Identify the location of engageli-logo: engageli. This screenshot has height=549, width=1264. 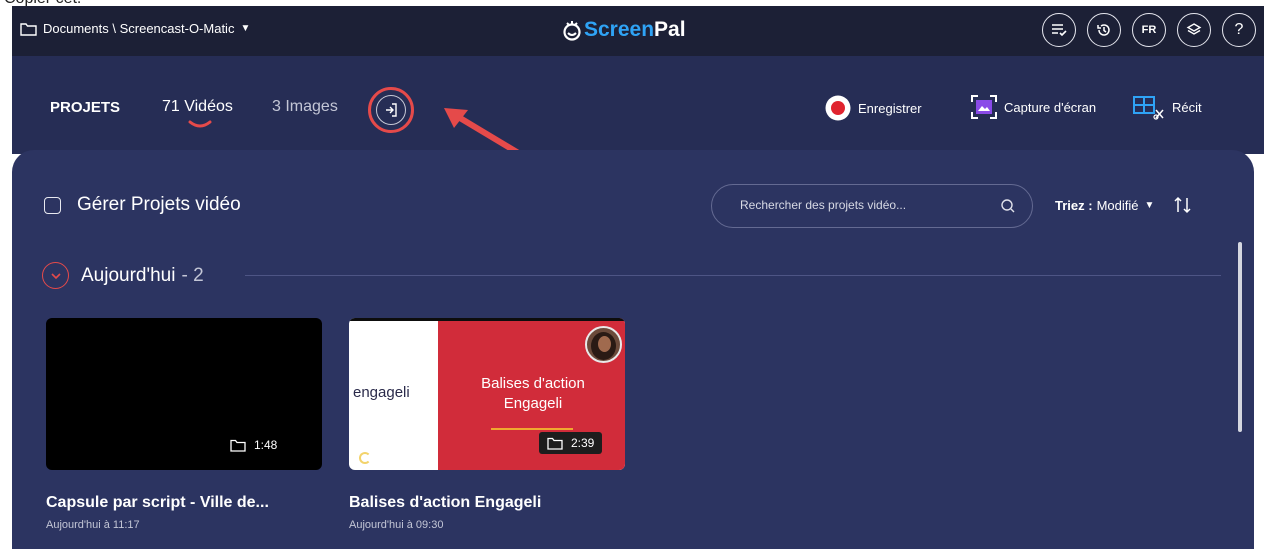
(381, 392).